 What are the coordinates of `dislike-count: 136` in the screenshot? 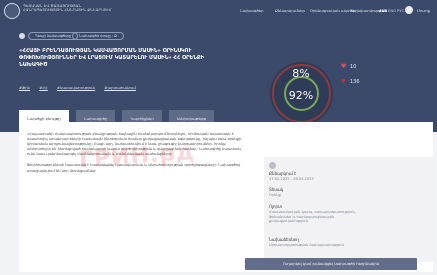 It's located at (355, 82).